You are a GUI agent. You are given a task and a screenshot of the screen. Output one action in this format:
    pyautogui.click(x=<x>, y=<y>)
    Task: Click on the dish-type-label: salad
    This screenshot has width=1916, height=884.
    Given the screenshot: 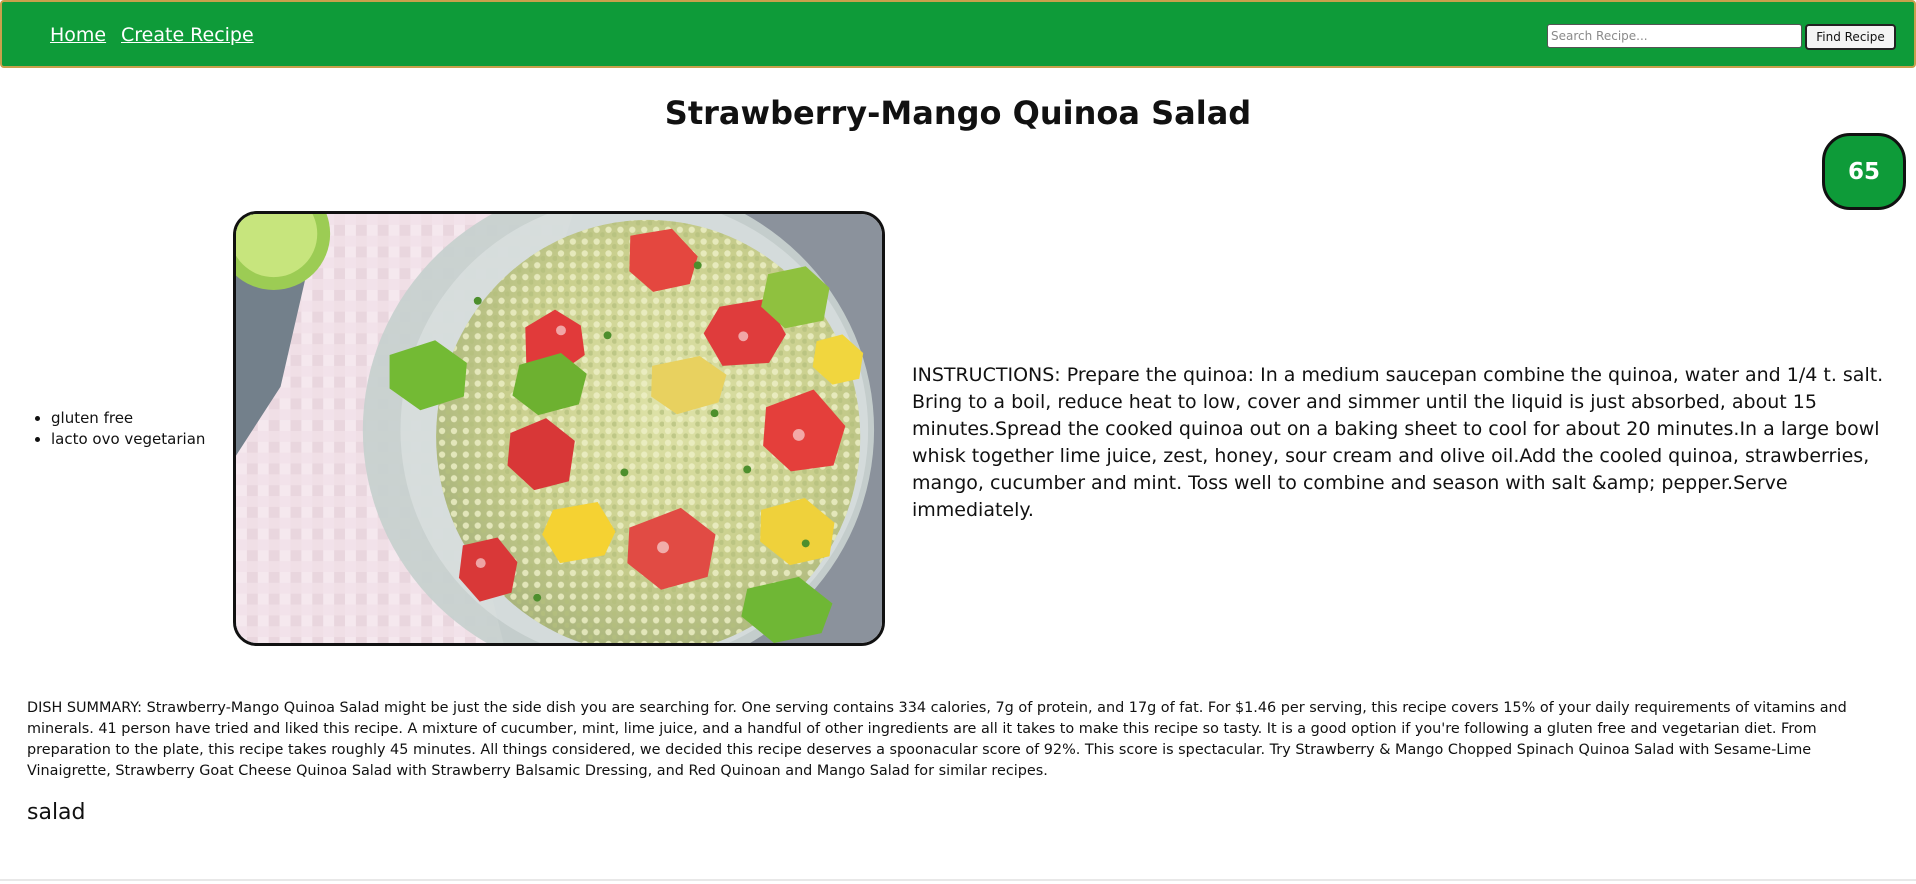 What is the action you would take?
    pyautogui.click(x=56, y=812)
    